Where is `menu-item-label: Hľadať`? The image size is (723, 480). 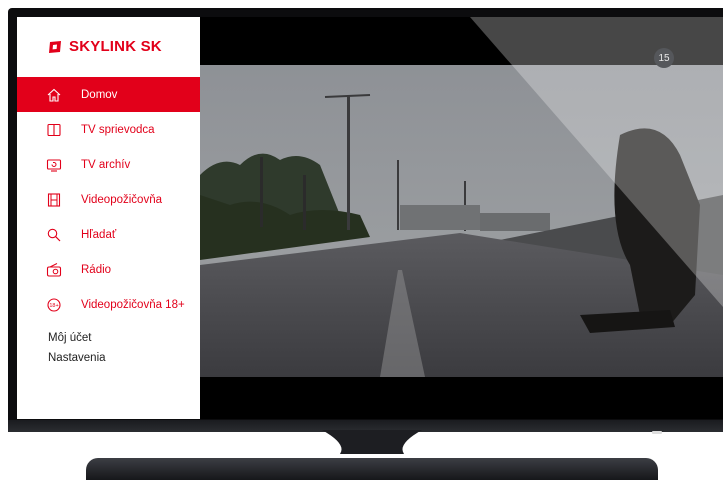
menu-item-label: Hľadať is located at coordinates (99, 234).